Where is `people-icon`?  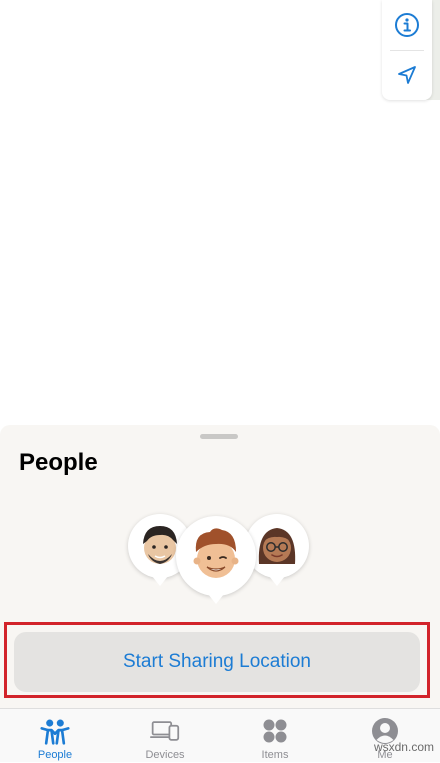
people-icon is located at coordinates (55, 731).